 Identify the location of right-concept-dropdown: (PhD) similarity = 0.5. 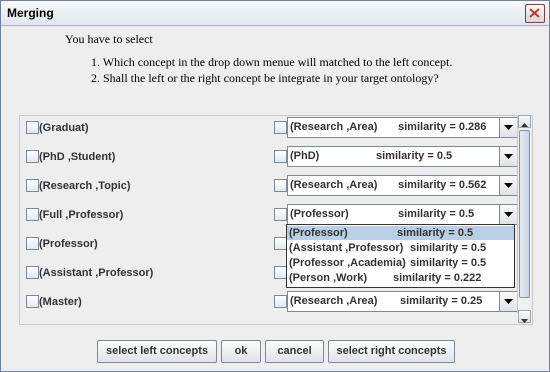
(402, 156).